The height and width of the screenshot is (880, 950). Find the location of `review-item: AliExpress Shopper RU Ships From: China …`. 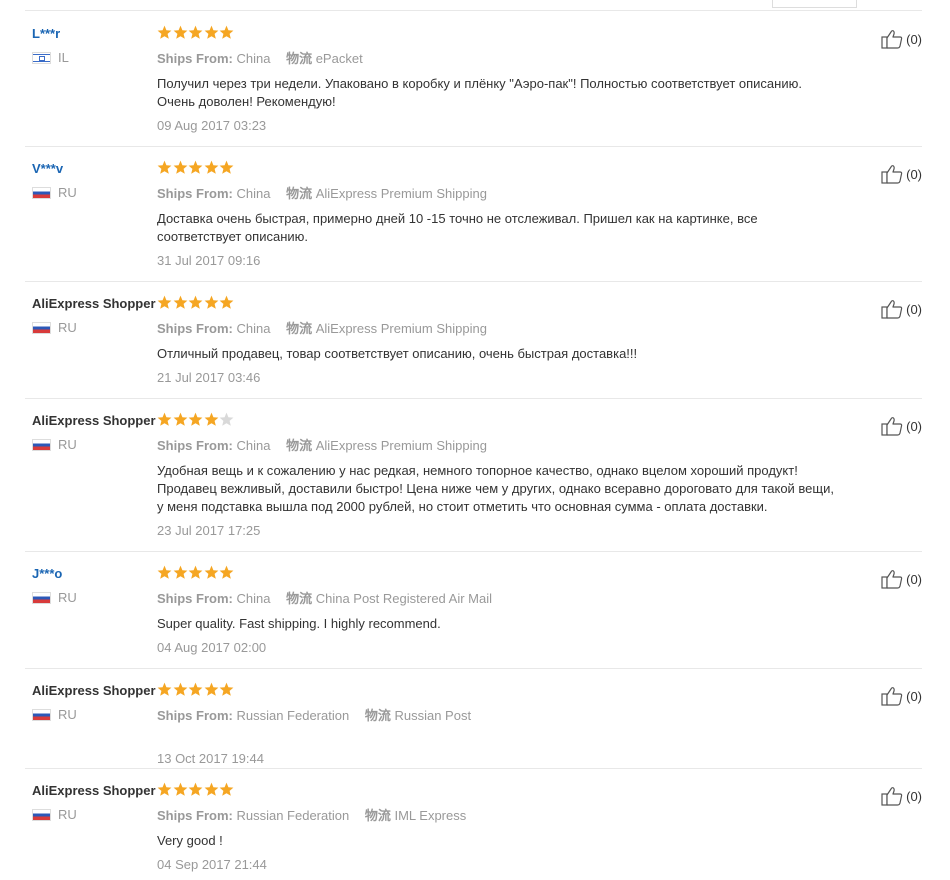

review-item: AliExpress Shopper RU Ships From: China … is located at coordinates (473, 340).